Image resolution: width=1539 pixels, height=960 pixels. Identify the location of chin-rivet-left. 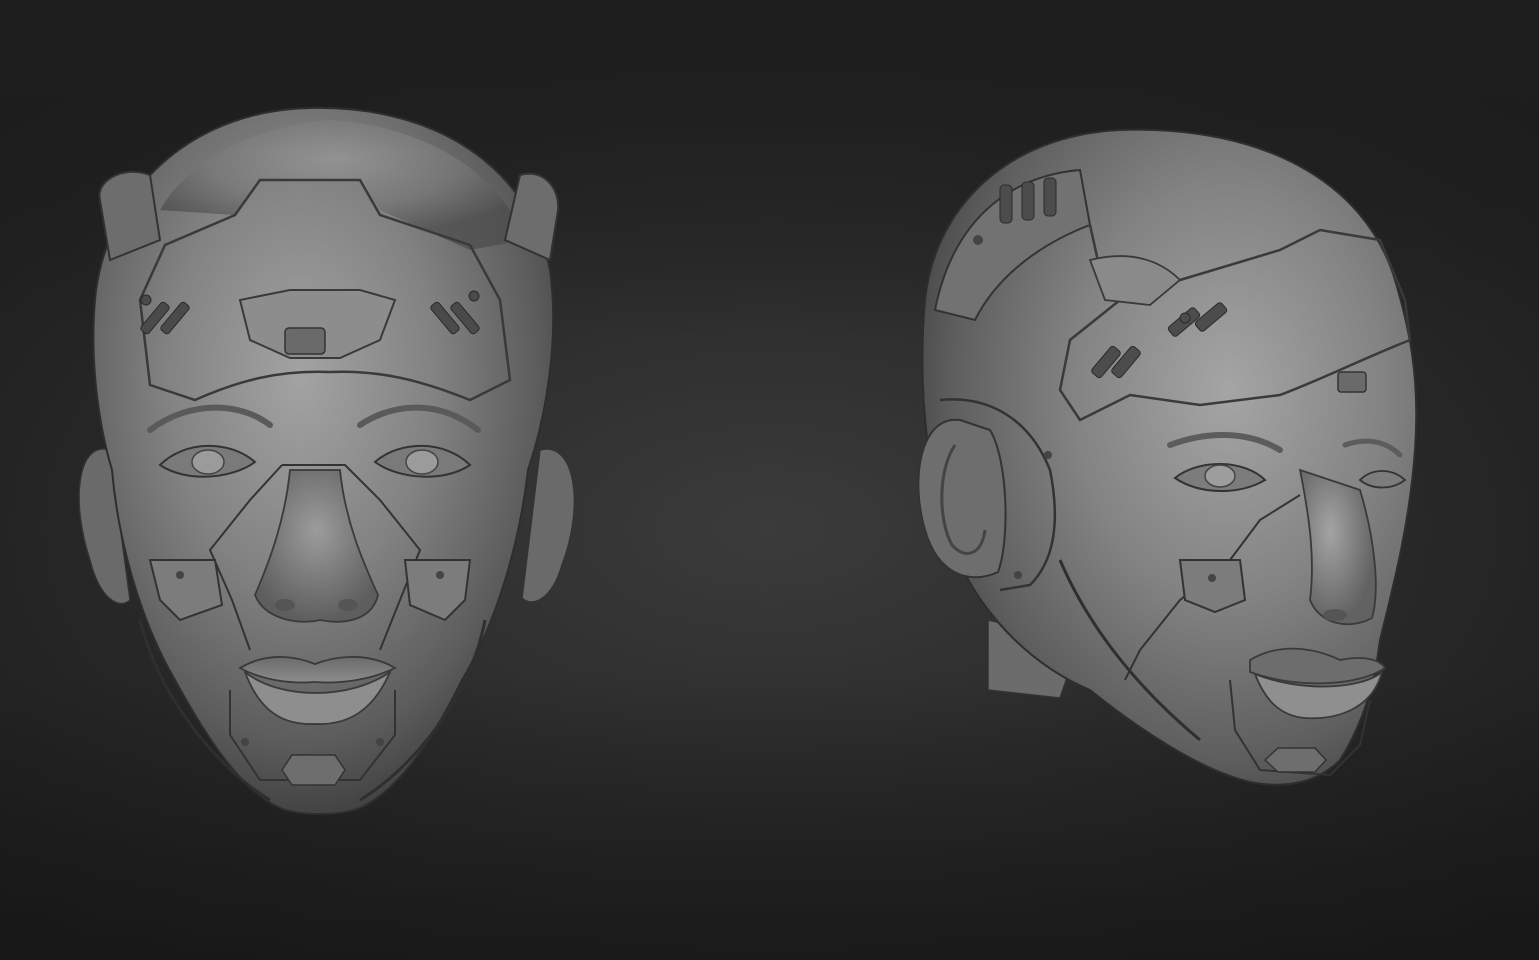
(245, 742).